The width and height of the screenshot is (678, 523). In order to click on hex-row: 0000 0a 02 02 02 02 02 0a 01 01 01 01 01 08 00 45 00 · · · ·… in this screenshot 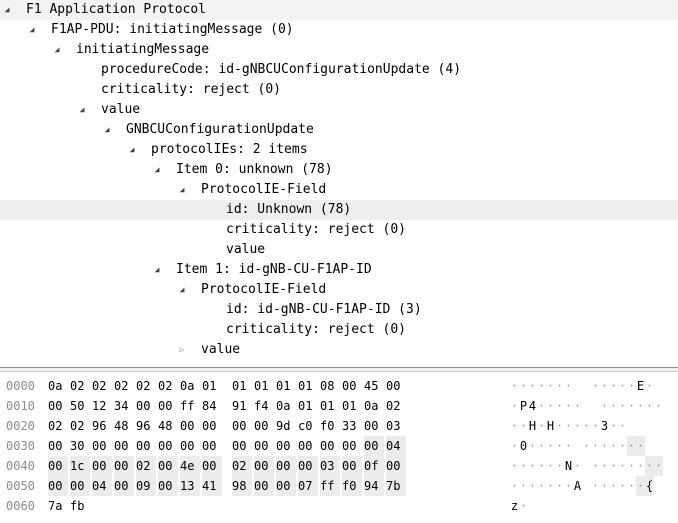, I will do `click(339, 386)`.